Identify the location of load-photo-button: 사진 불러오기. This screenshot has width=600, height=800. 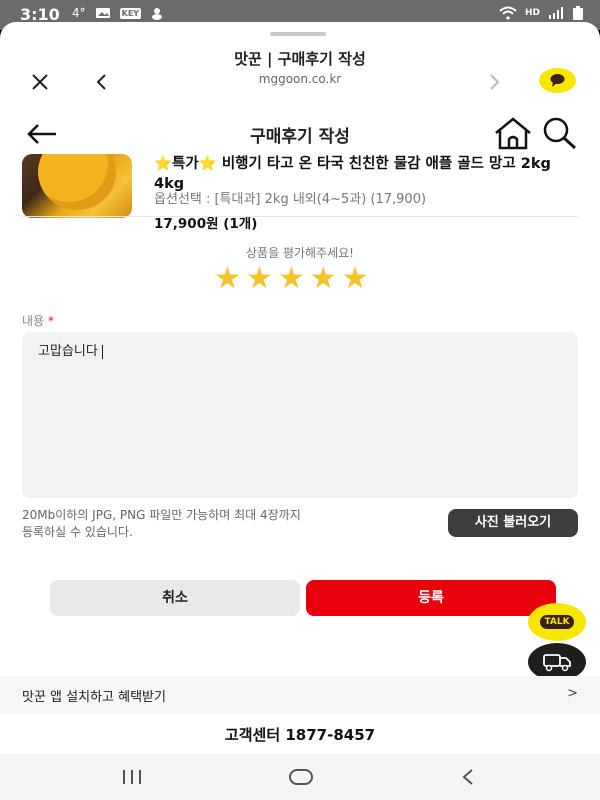
(513, 523).